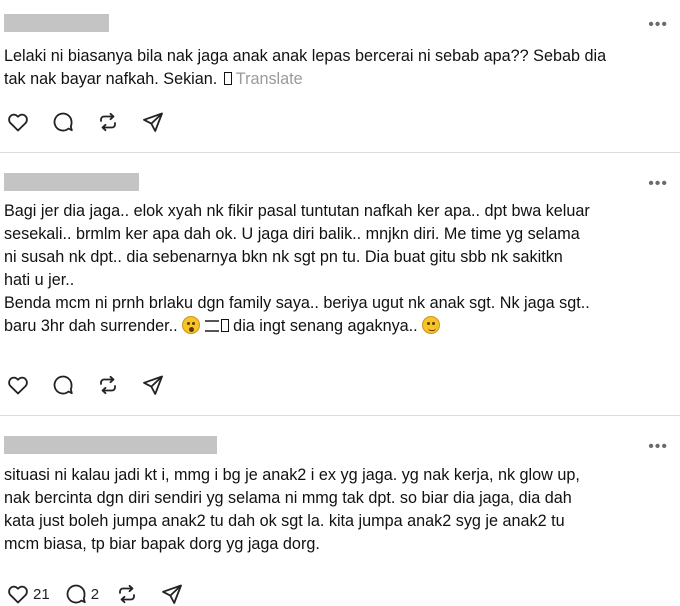  Describe the element at coordinates (431, 325) in the screenshot. I see `smirk-emoji-icon` at that location.